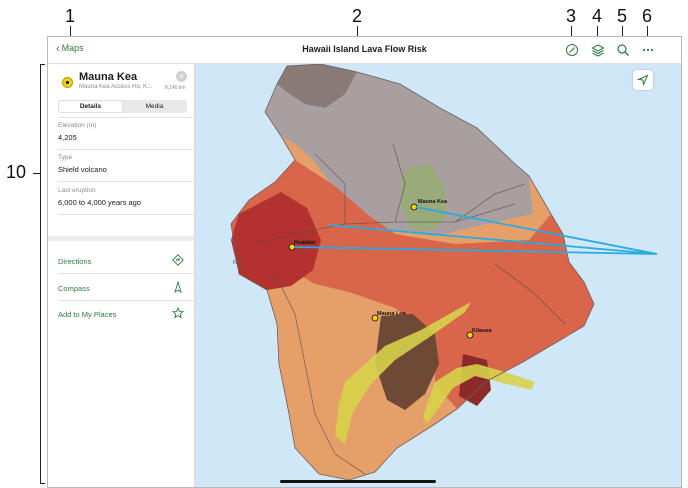  What do you see at coordinates (99, 202) in the screenshot?
I see `attribute-value-last-eruption: 6,000 to 4,000 years ago` at bounding box center [99, 202].